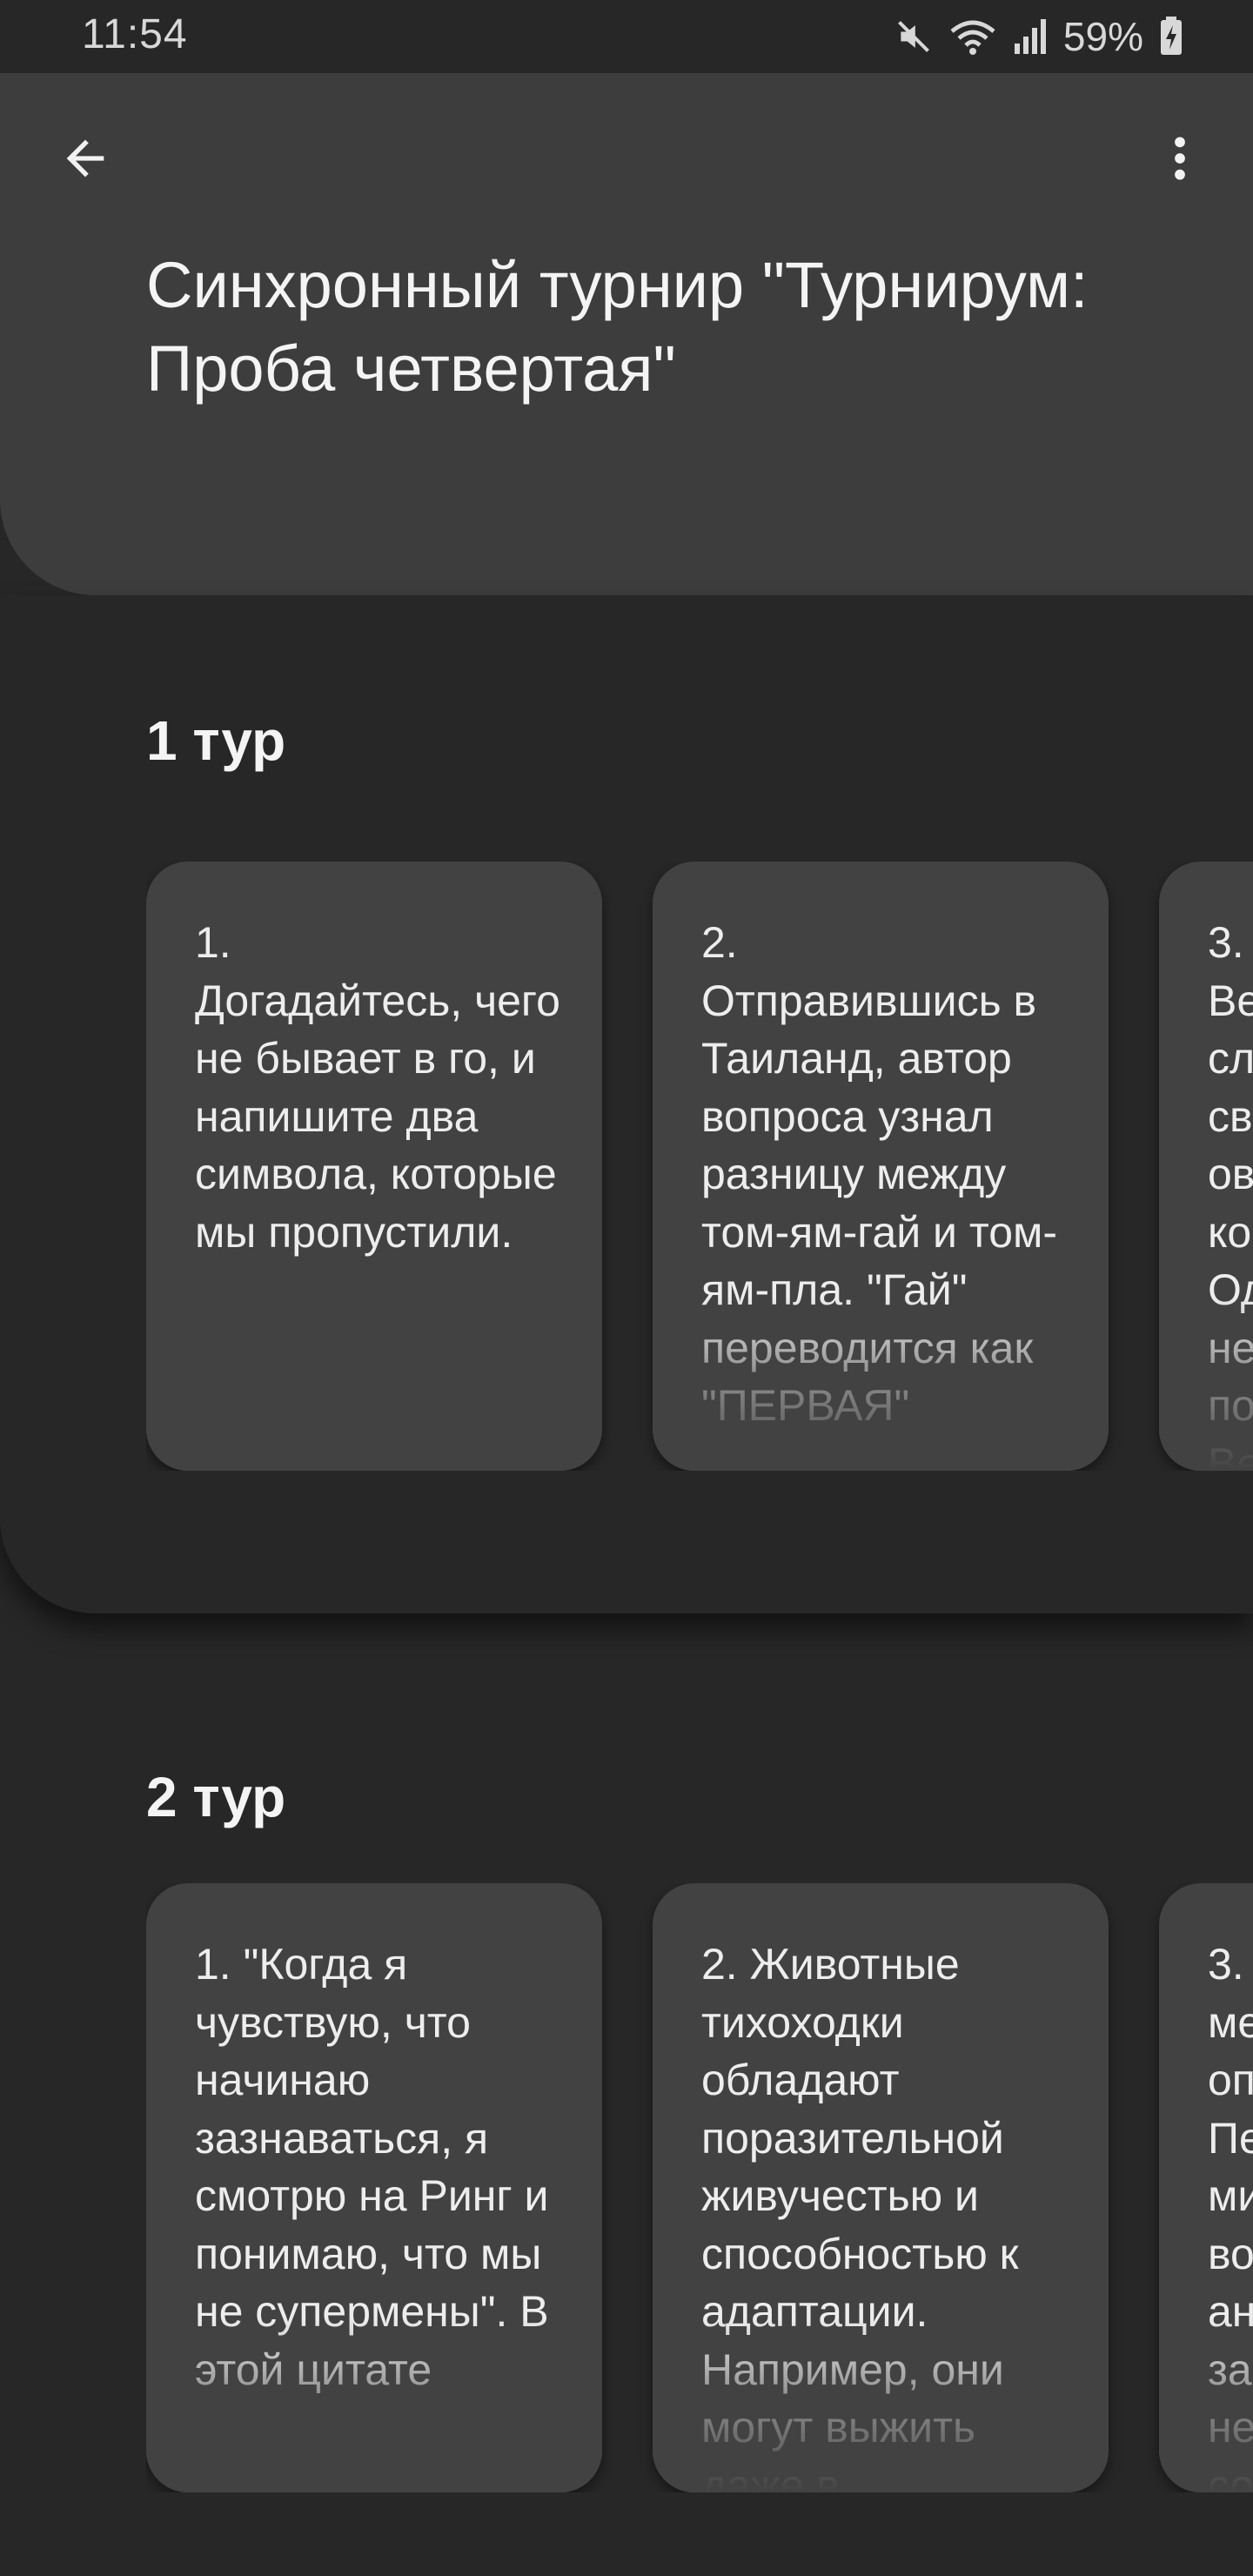 This screenshot has width=1253, height=2576. What do you see at coordinates (914, 37) in the screenshot?
I see `mute-icon` at bounding box center [914, 37].